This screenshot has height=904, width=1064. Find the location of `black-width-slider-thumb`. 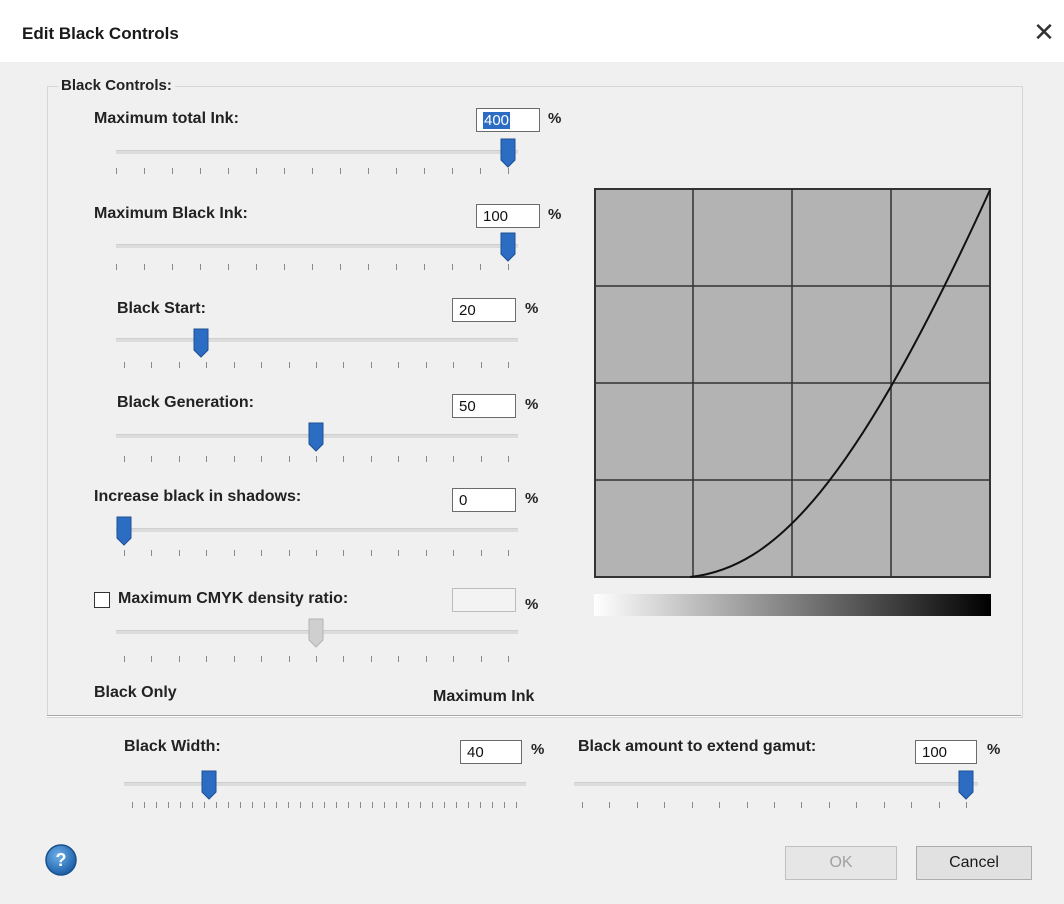

black-width-slider-thumb is located at coordinates (209, 785).